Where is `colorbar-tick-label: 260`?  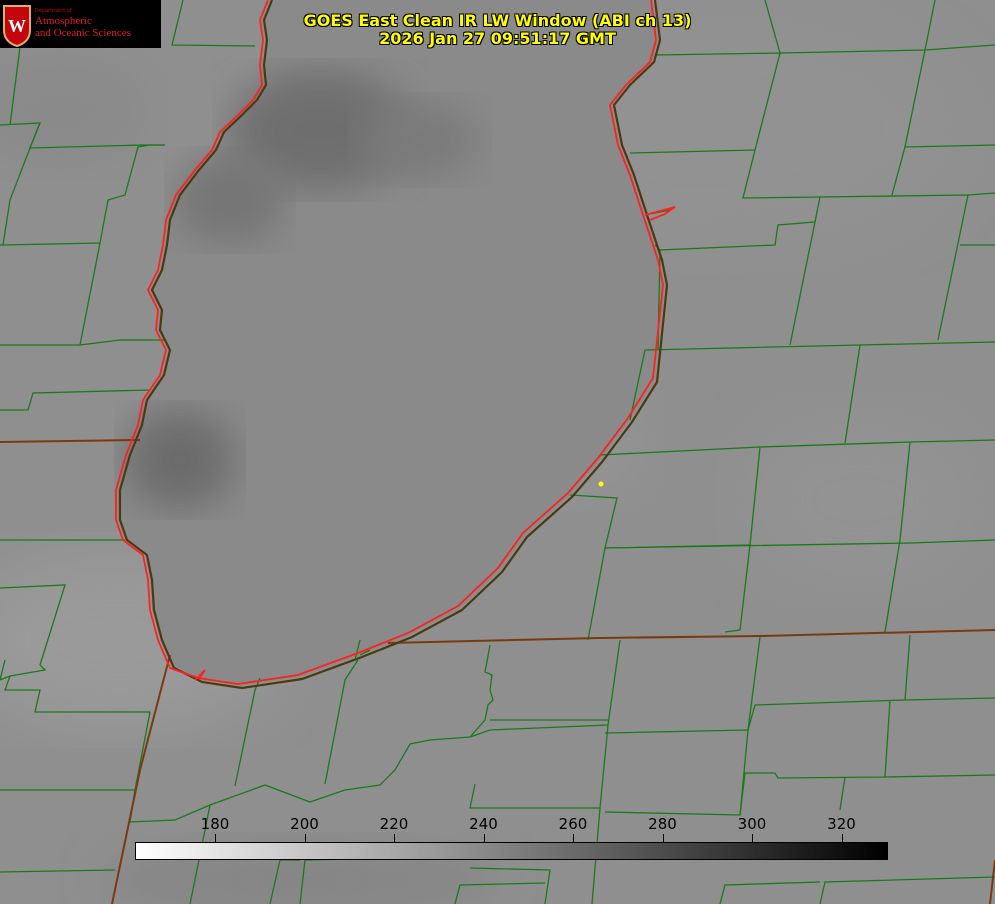
colorbar-tick-label: 260 is located at coordinates (573, 824).